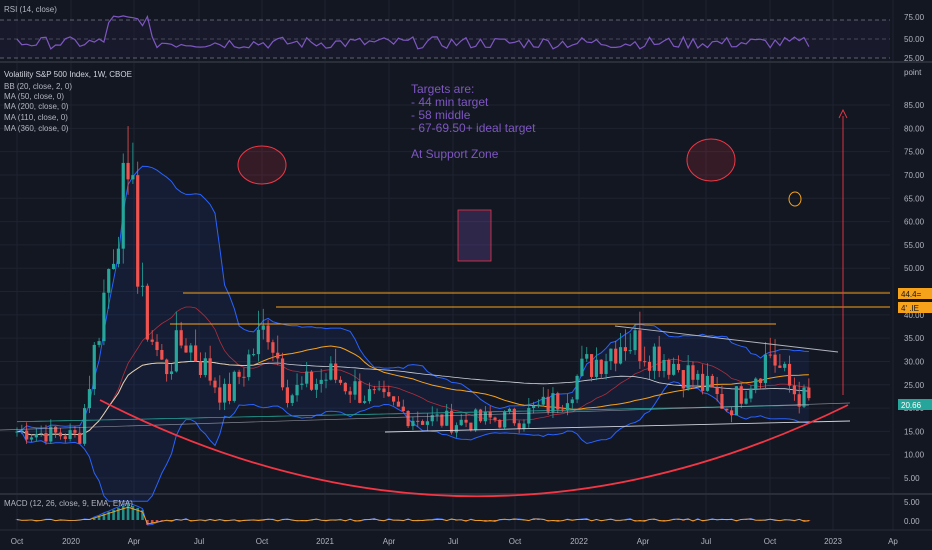 This screenshot has width=932, height=550. Describe the element at coordinates (706, 541) in the screenshot. I see `time-axis-label: Jul` at that location.